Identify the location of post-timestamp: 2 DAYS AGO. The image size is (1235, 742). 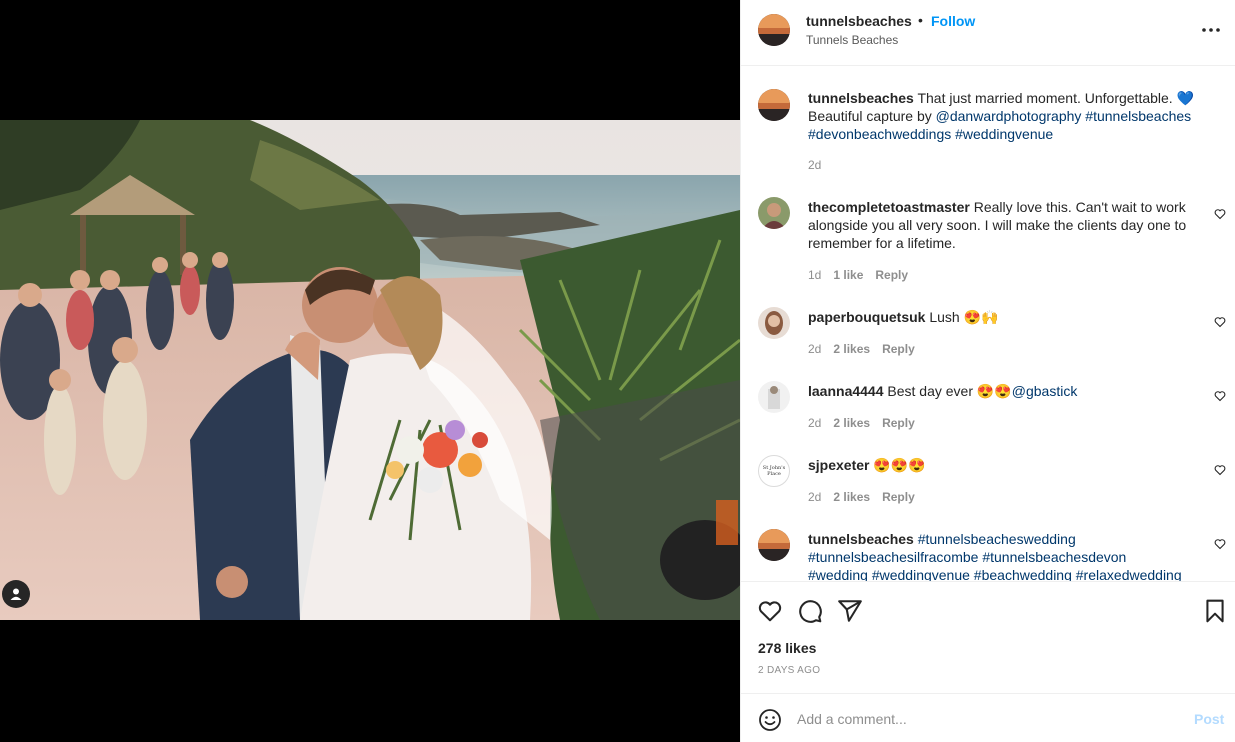
(789, 670).